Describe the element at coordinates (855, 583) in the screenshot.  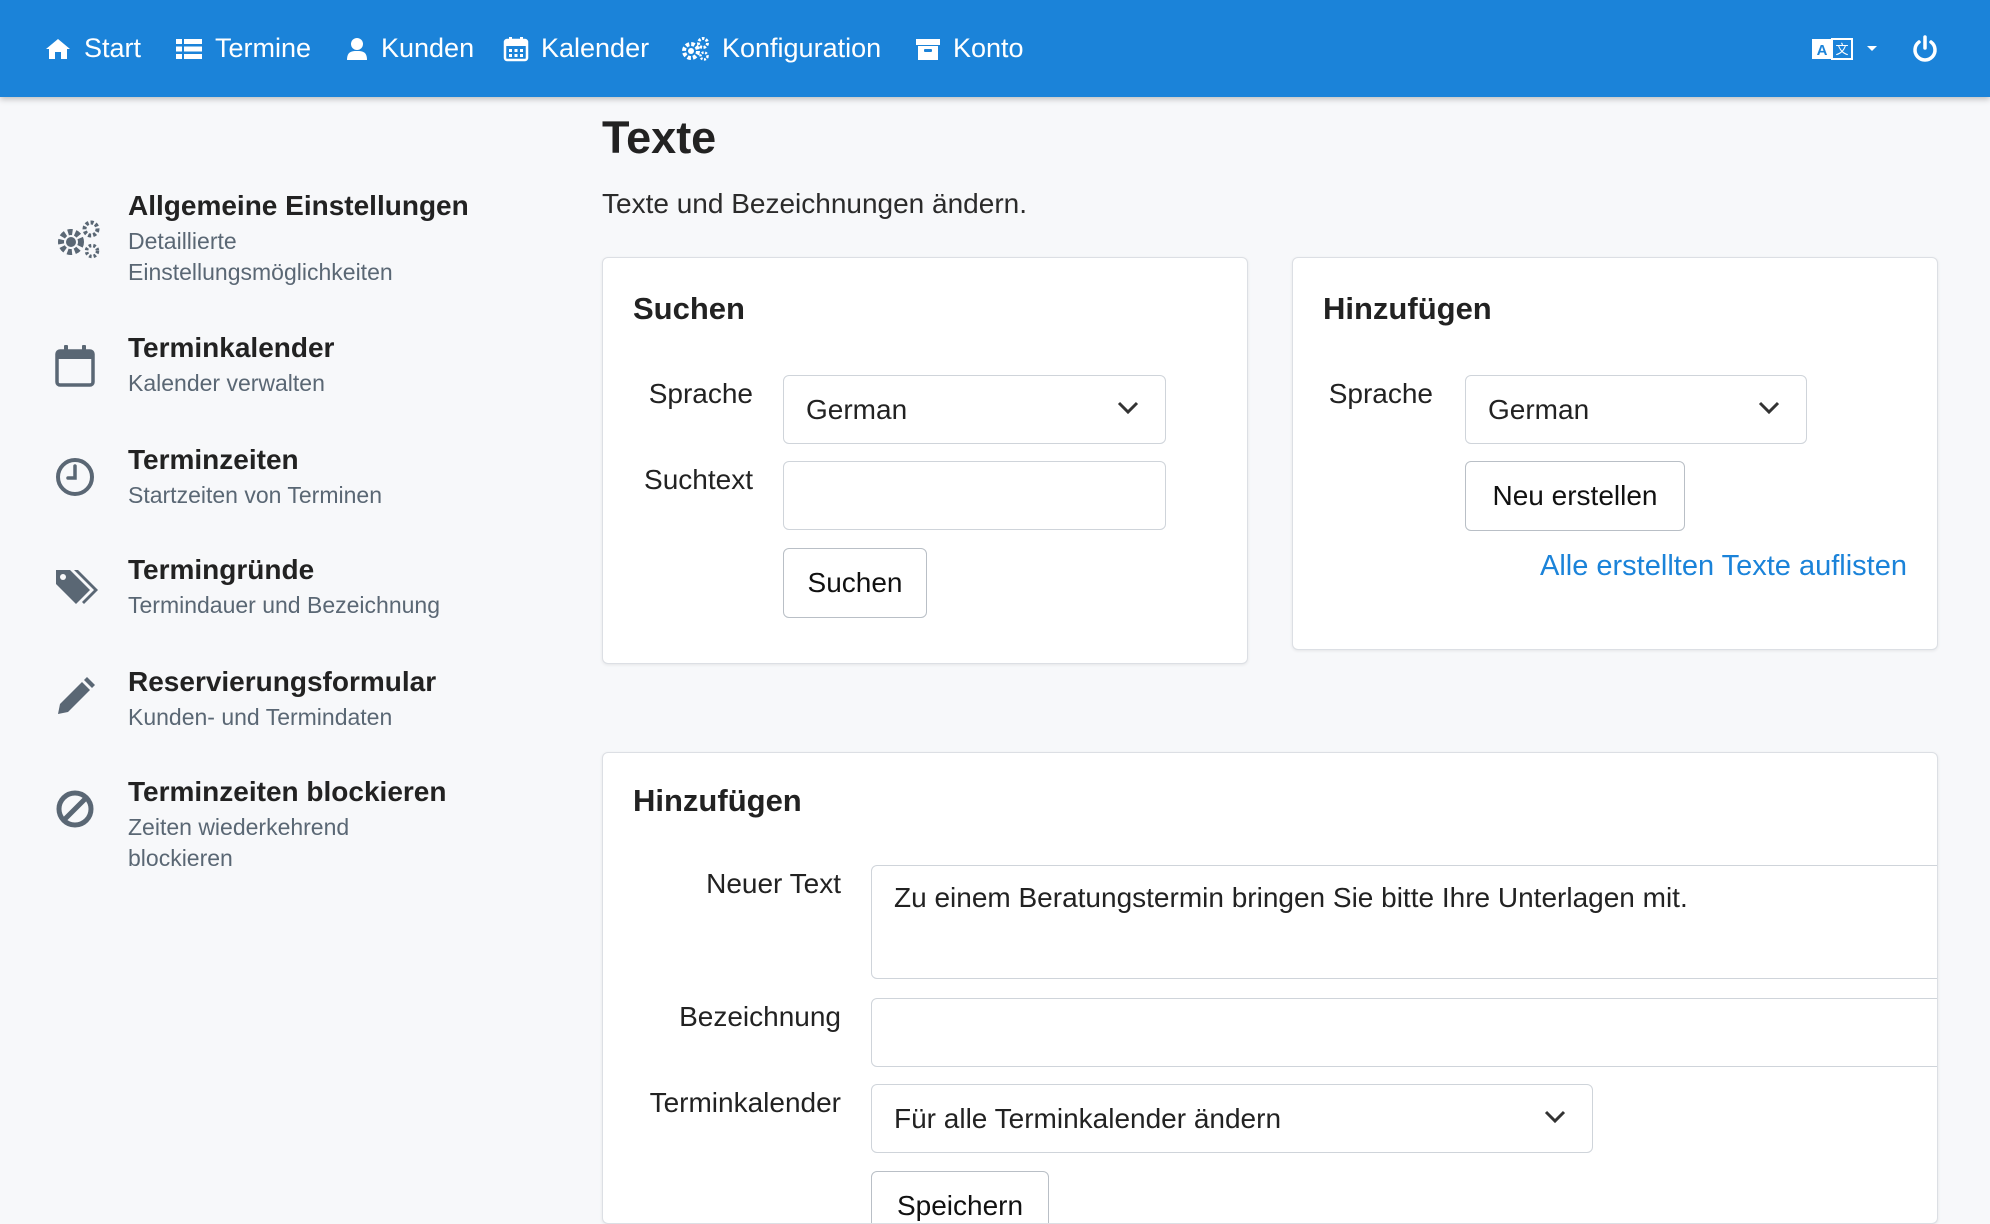
I see `search-button: Suchen` at that location.